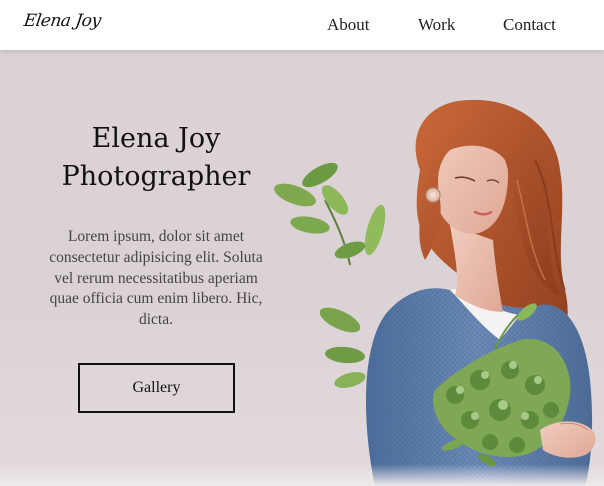 The width and height of the screenshot is (604, 486). I want to click on nav-link-work: Work, so click(436, 25).